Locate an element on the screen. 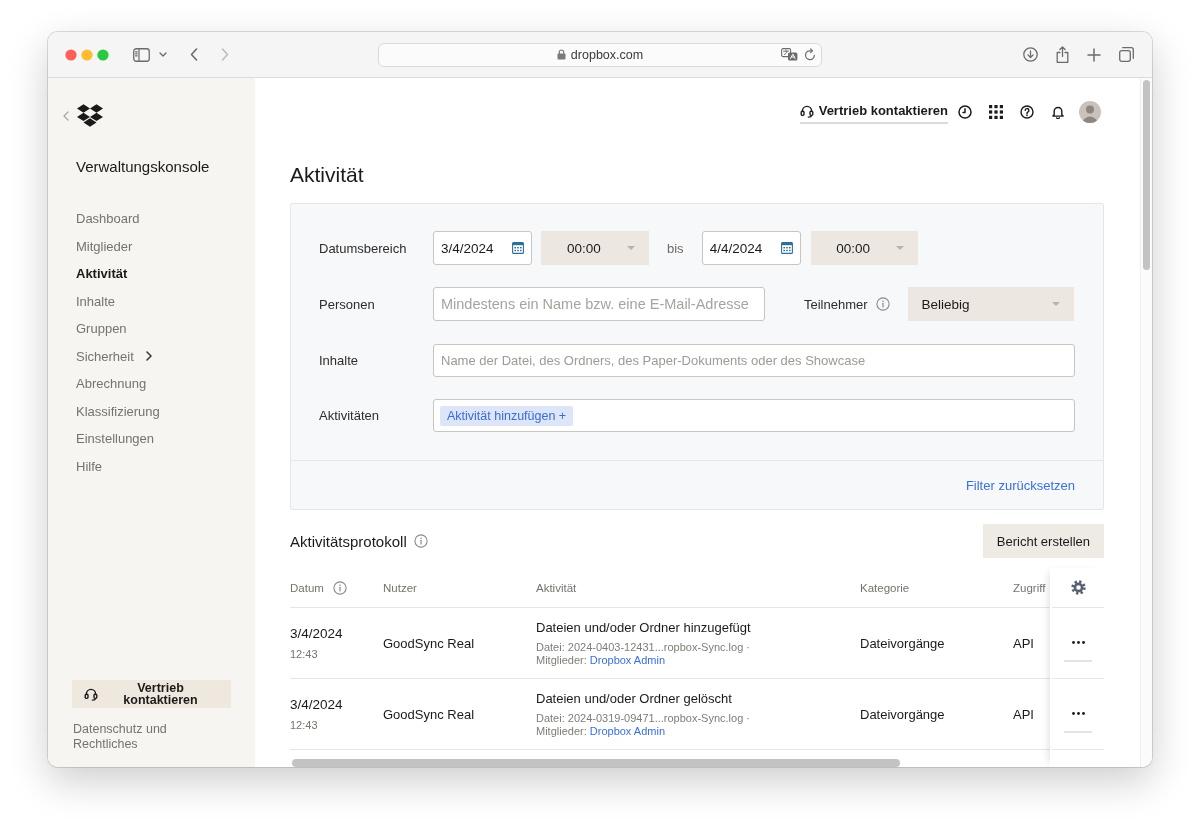 This screenshot has width=1200, height=831. sidebar-item: Dashboard is located at coordinates (108, 219).